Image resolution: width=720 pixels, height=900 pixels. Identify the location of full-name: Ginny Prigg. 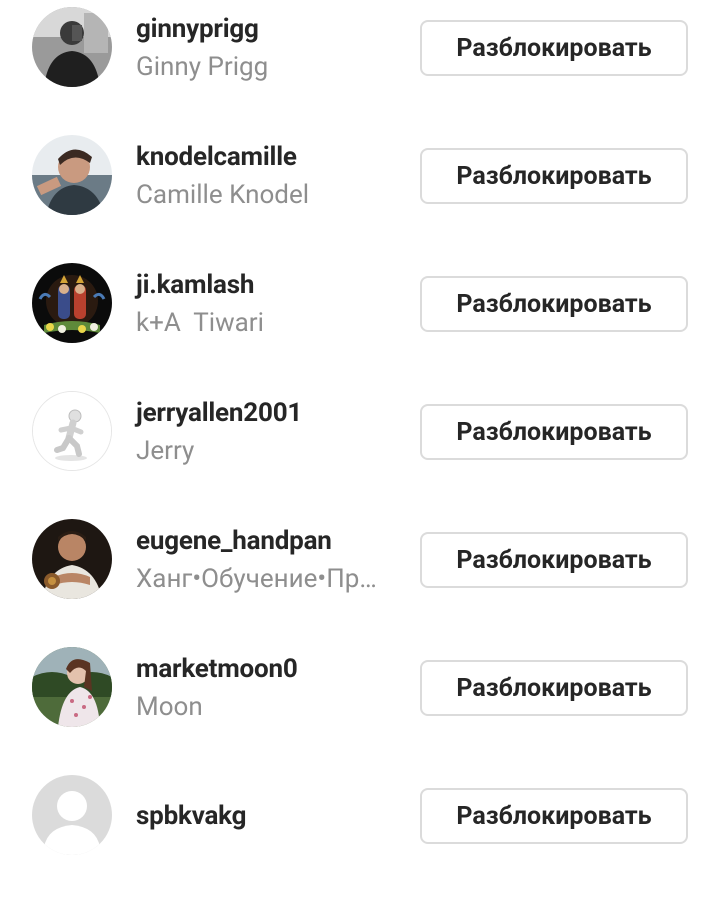
(202, 67).